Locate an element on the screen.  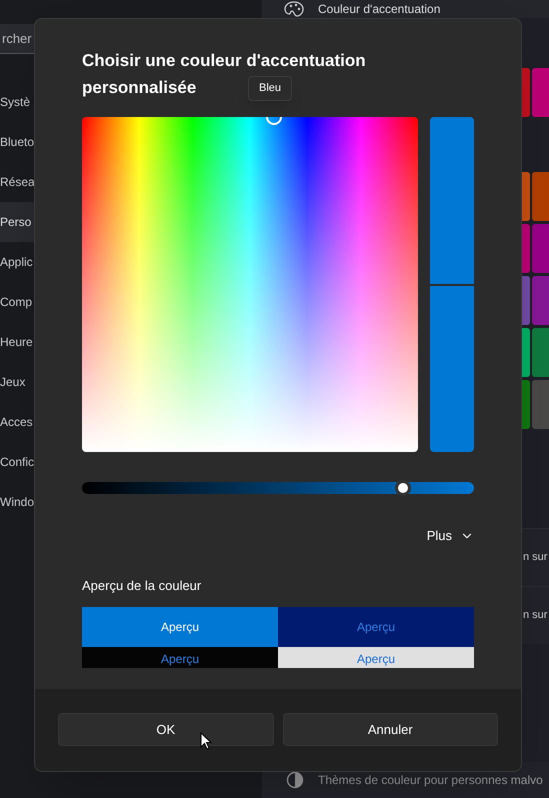
slider-thumb is located at coordinates (403, 488).